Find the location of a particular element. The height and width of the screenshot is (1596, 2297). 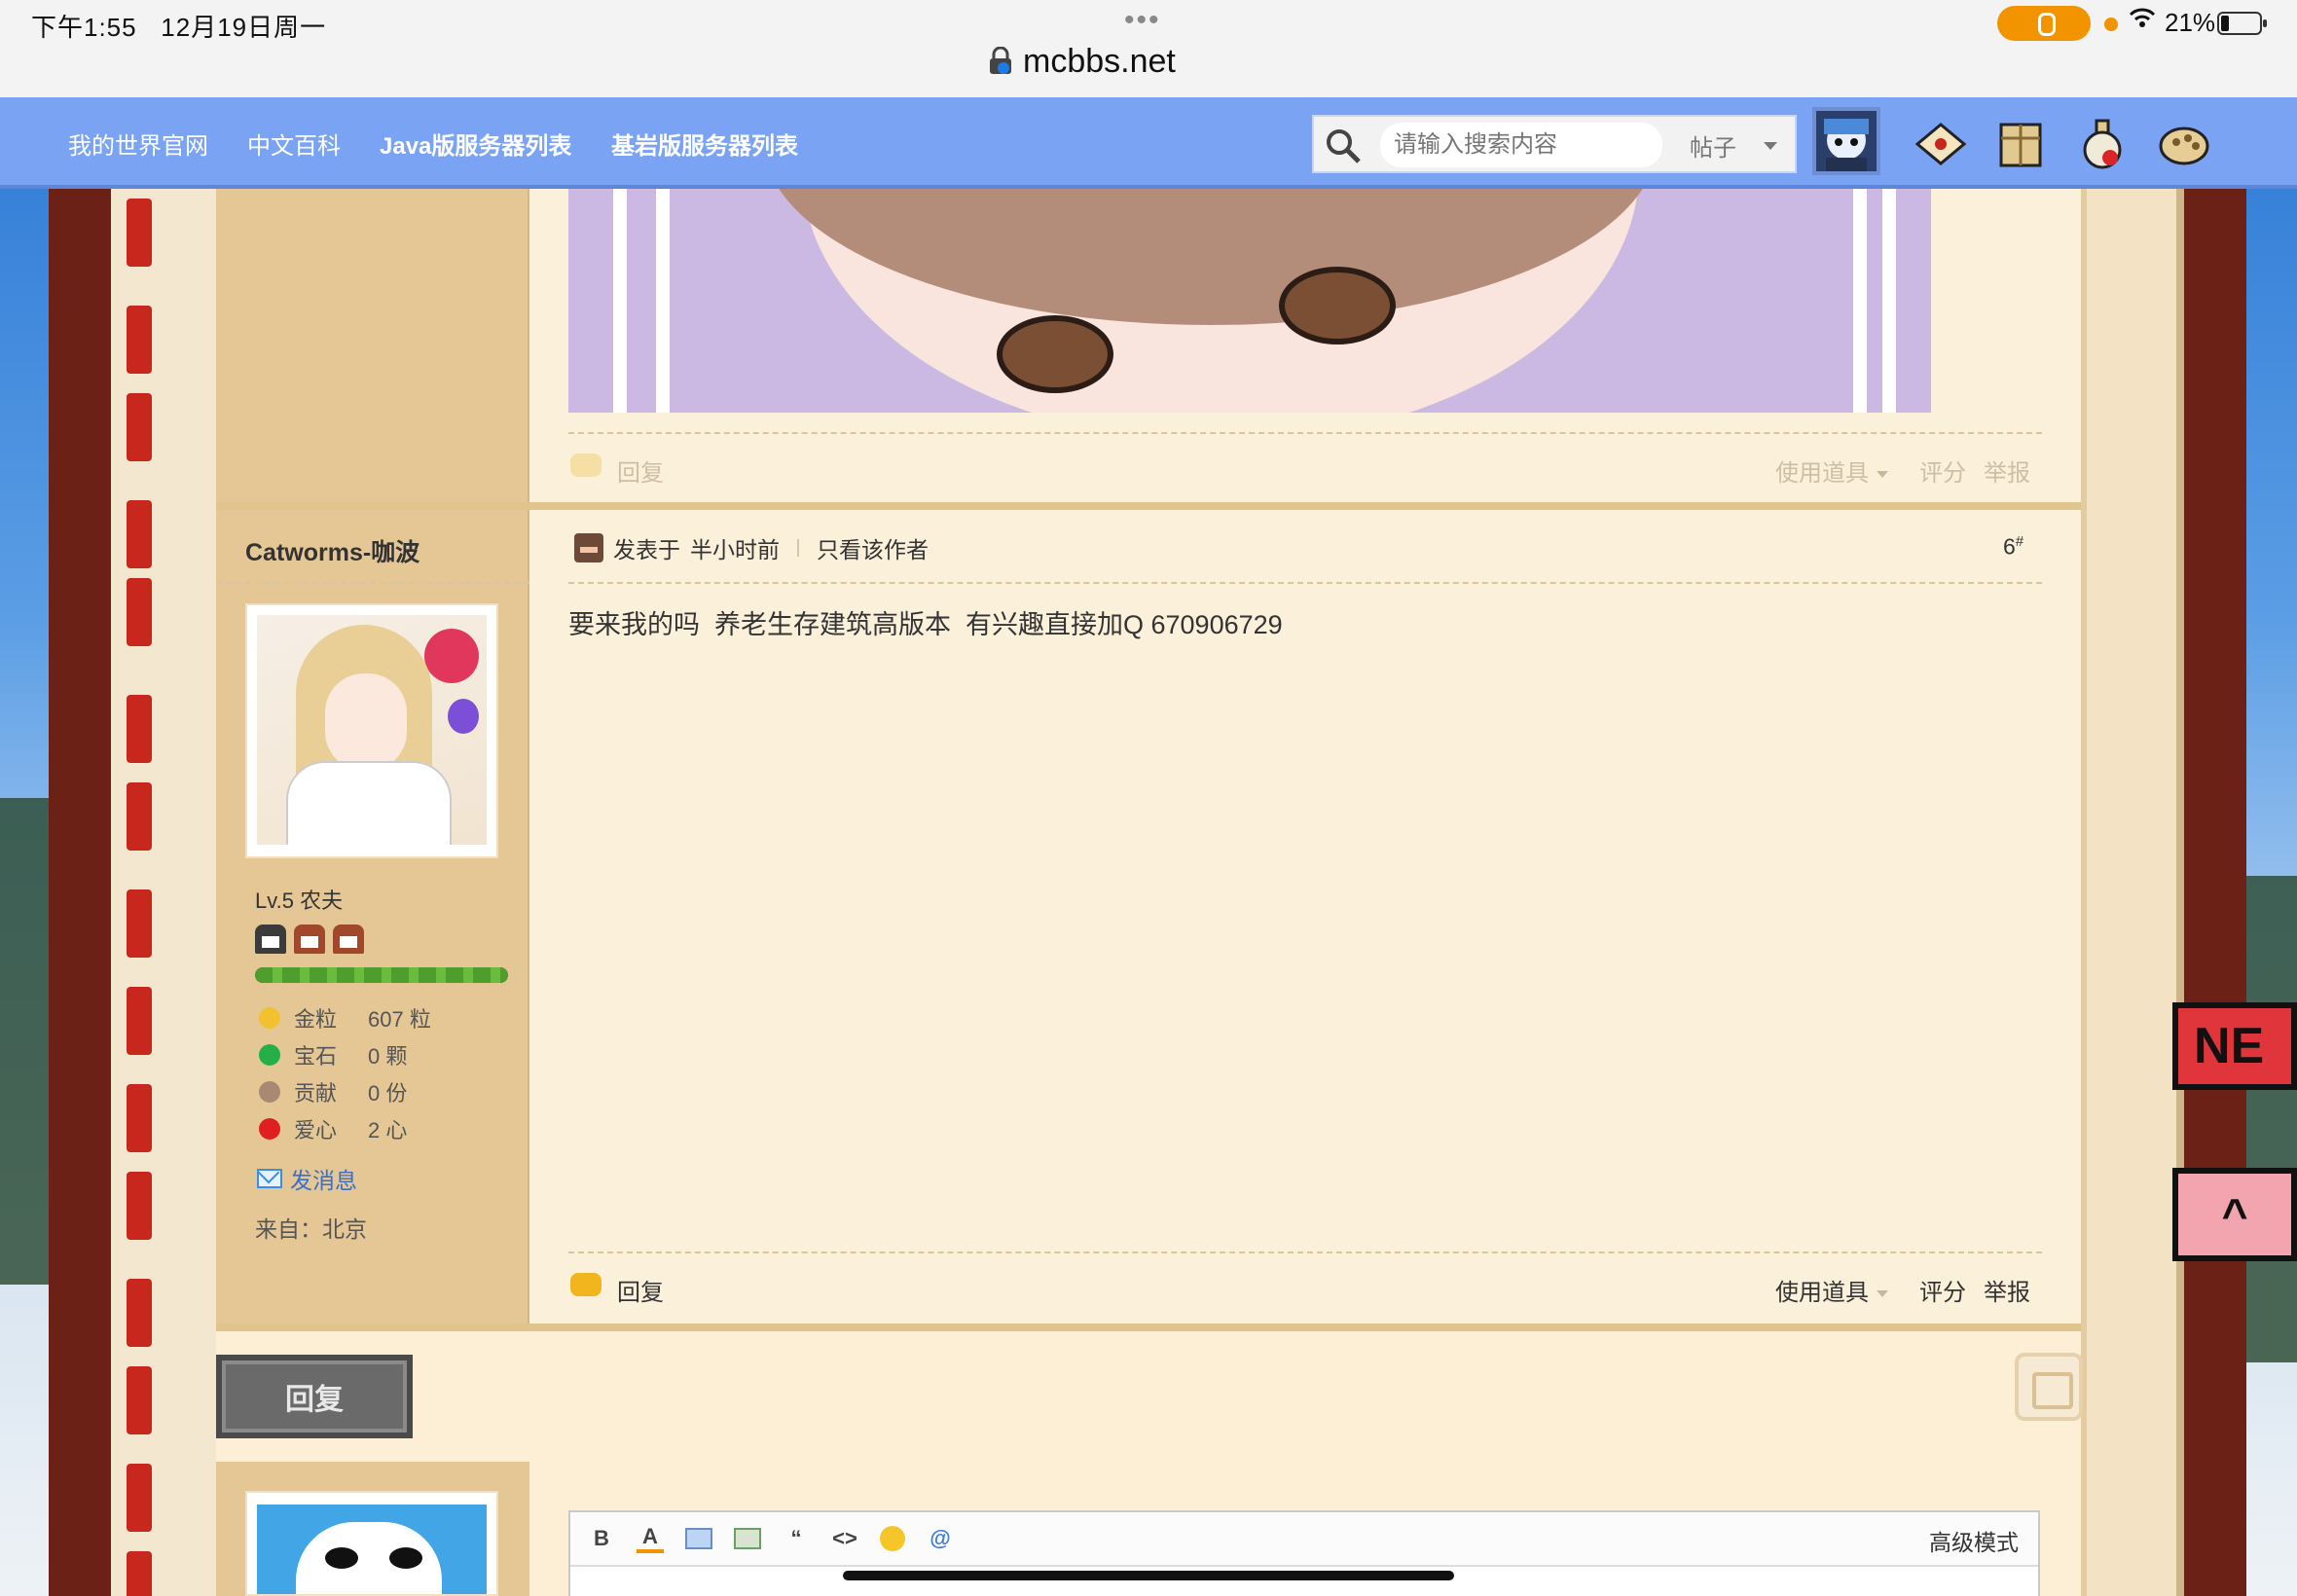

send-message-label: 发消息 is located at coordinates (323, 1180).